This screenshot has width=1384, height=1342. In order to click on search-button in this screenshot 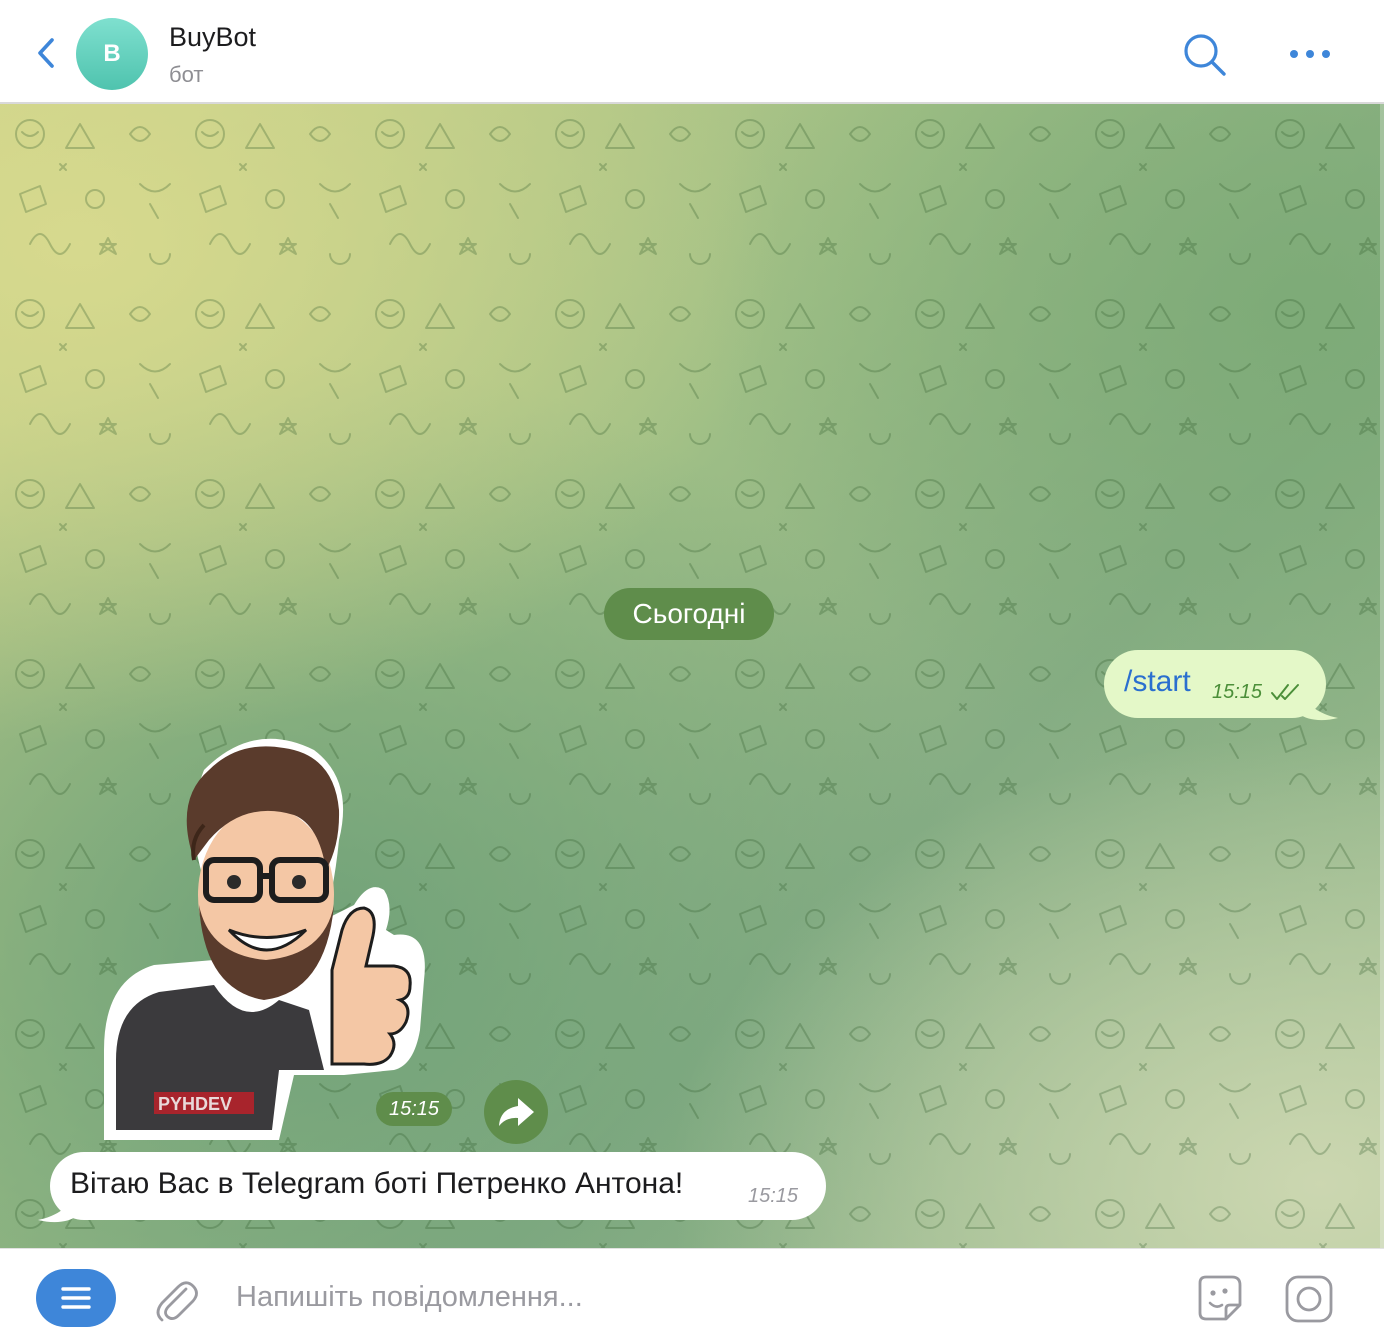, I will do `click(1205, 55)`.